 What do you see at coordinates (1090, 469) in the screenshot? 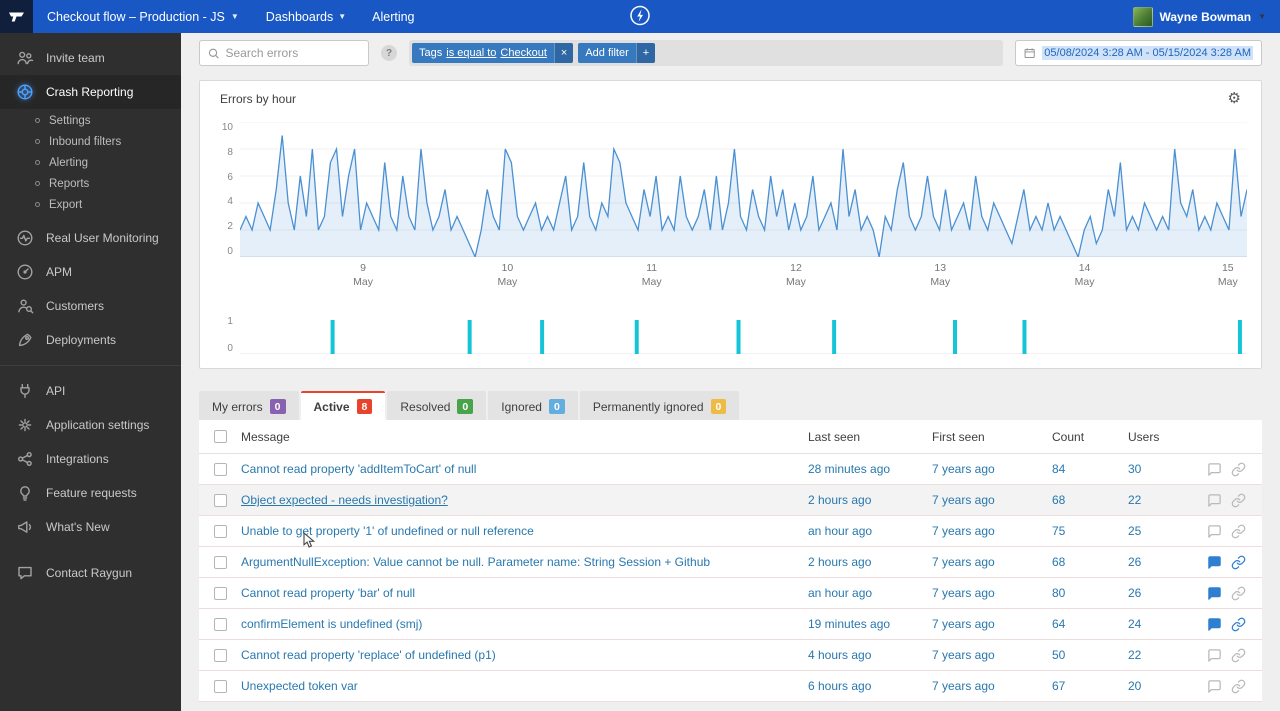
I see `count-value: 84` at bounding box center [1090, 469].